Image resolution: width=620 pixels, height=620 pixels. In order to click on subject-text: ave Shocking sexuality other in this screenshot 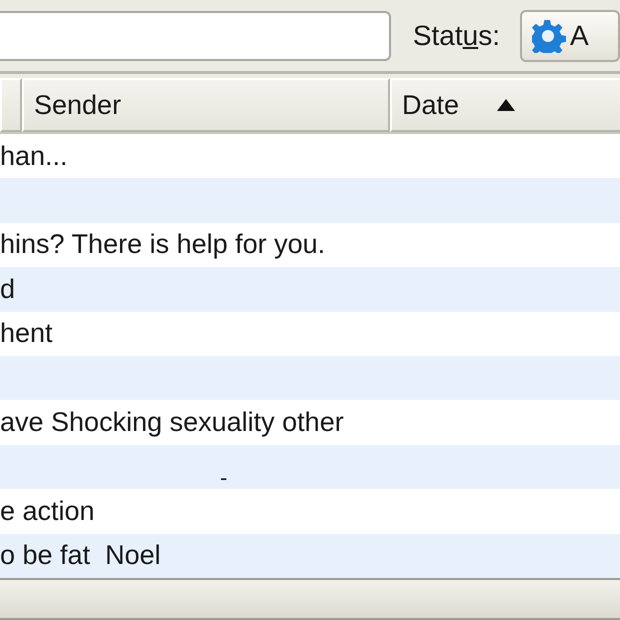, I will do `click(172, 422)`.